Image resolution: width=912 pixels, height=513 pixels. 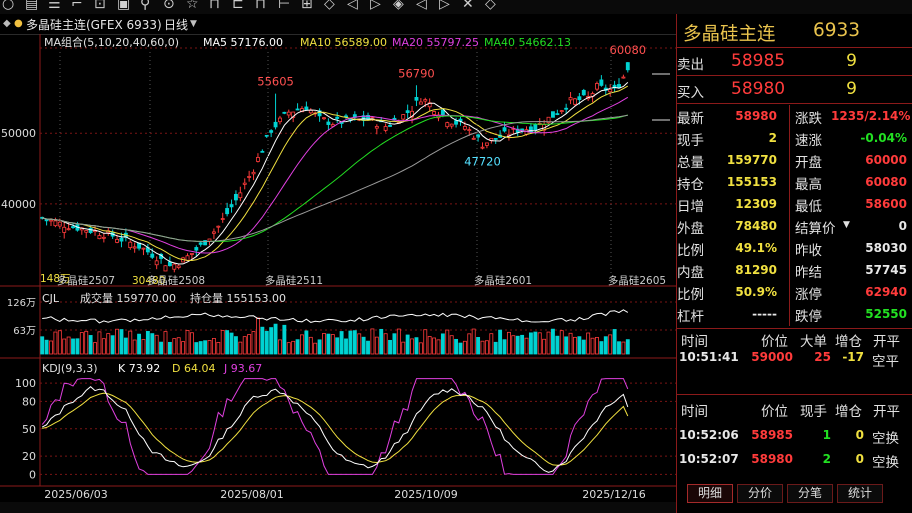 What do you see at coordinates (29, 456) in the screenshot?
I see `kdj-tick-label: 20` at bounding box center [29, 456].